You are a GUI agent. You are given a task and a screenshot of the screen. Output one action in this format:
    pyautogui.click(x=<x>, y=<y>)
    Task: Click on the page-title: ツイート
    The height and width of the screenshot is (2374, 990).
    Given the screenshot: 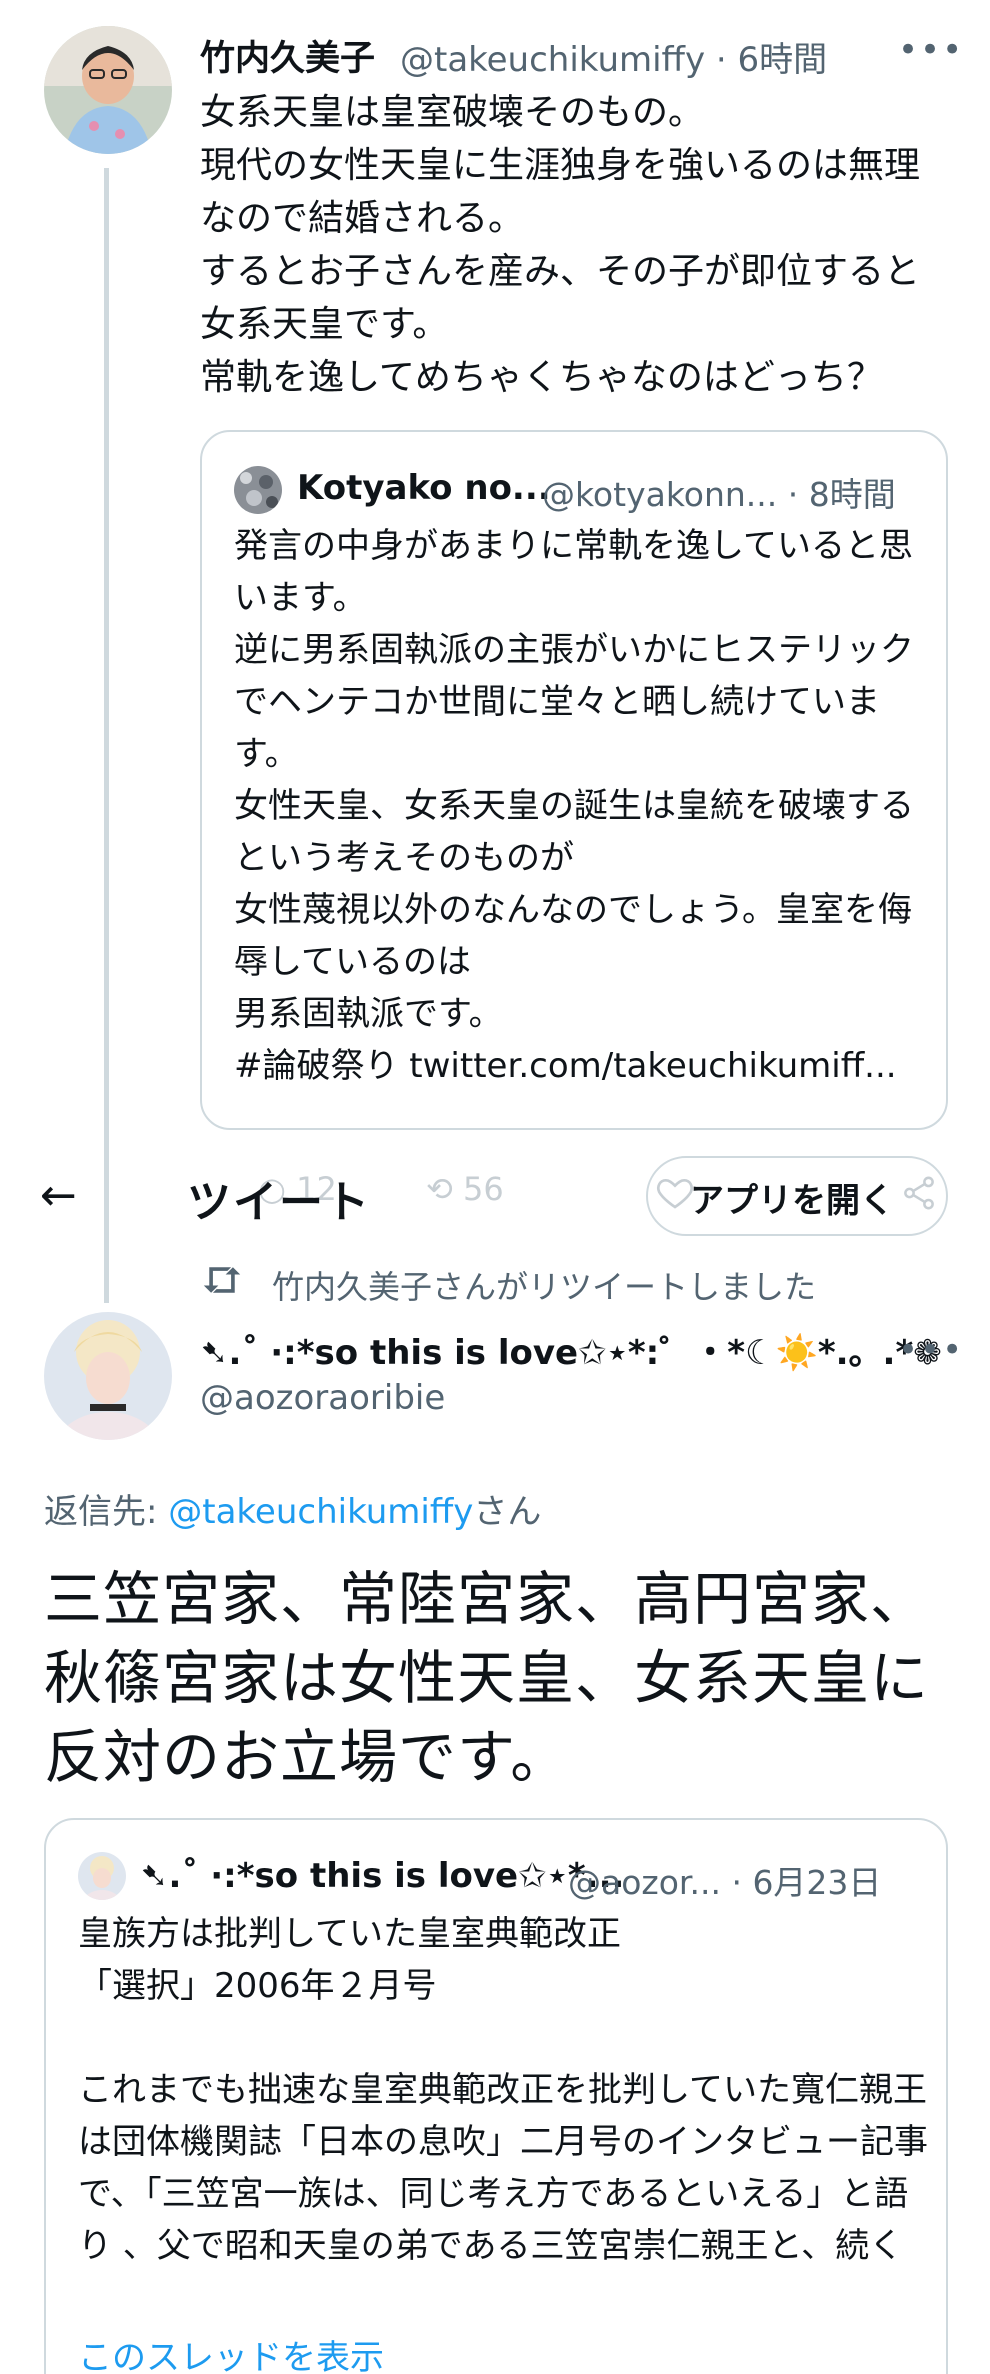 What is the action you would take?
    pyautogui.click(x=279, y=1202)
    